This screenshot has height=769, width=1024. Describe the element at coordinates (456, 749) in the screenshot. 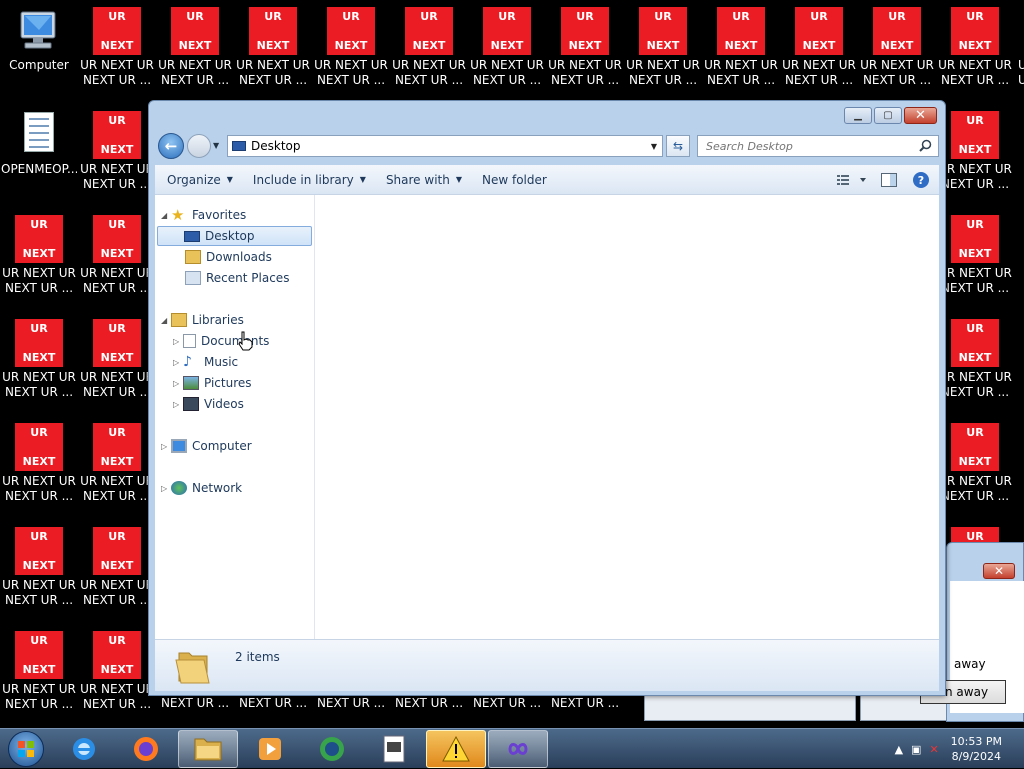

I see `taskbar-warning-app` at that location.